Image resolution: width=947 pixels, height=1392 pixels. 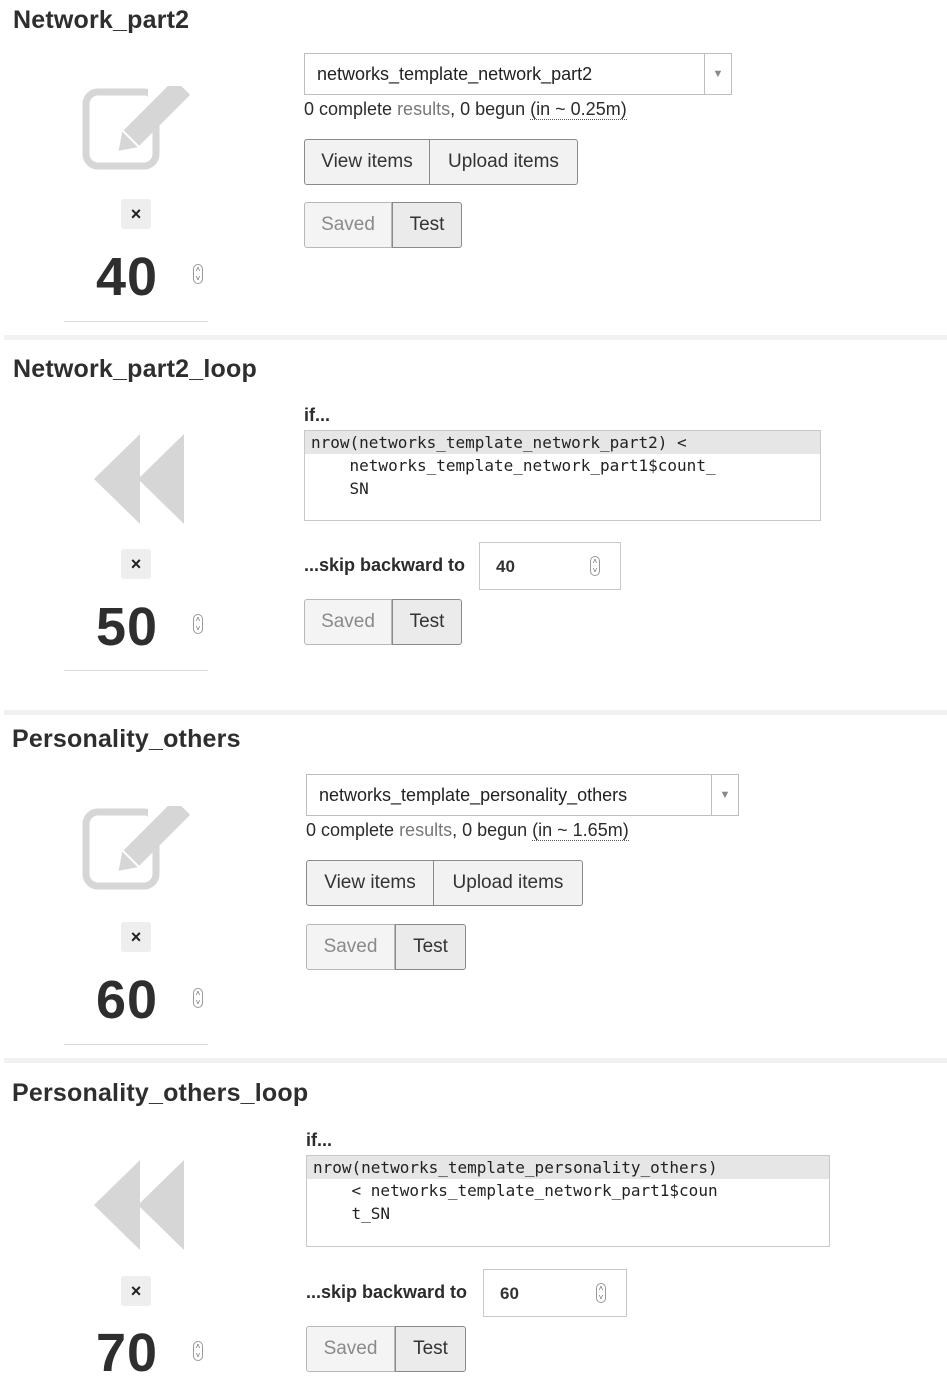 I want to click on survey-select-value: networks_template_personality_others, so click(x=473, y=795).